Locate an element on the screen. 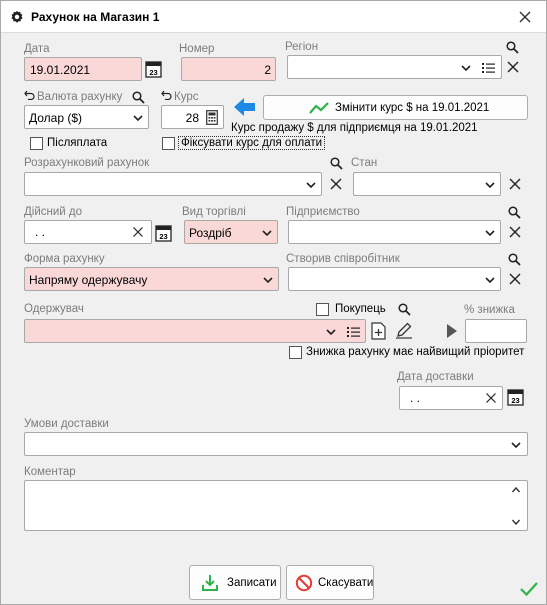  delivery-terms-select is located at coordinates (276, 444).